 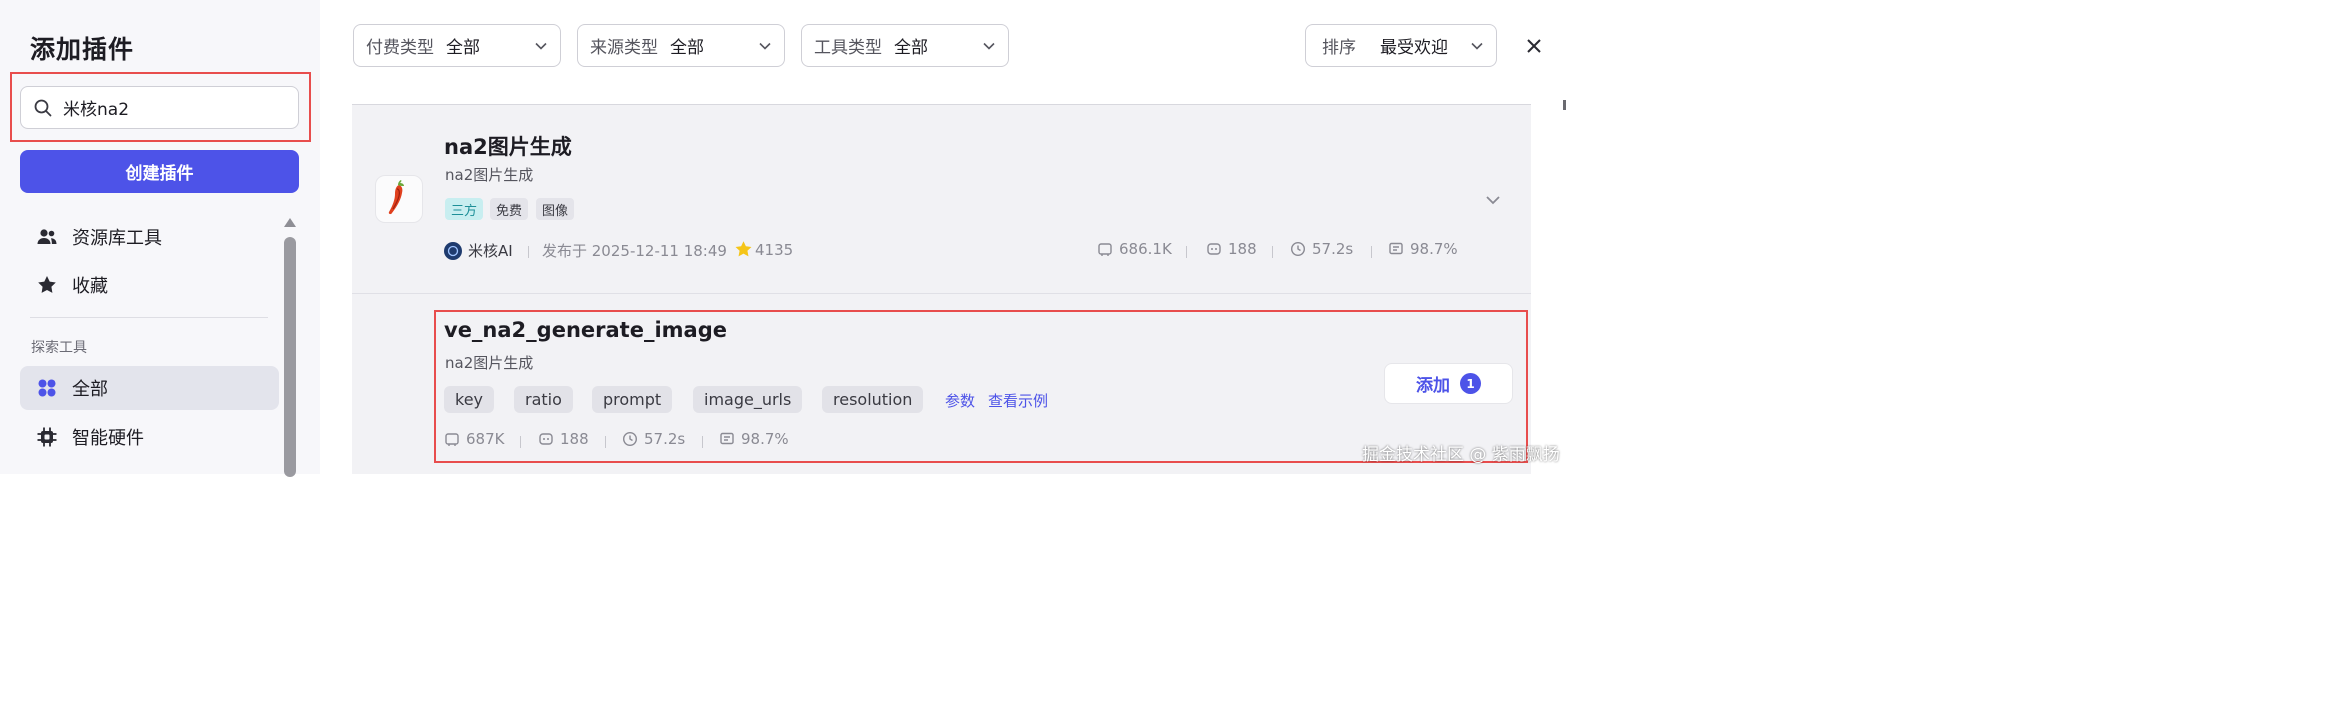 I want to click on view-example-link: 查看示例, so click(x=1018, y=400).